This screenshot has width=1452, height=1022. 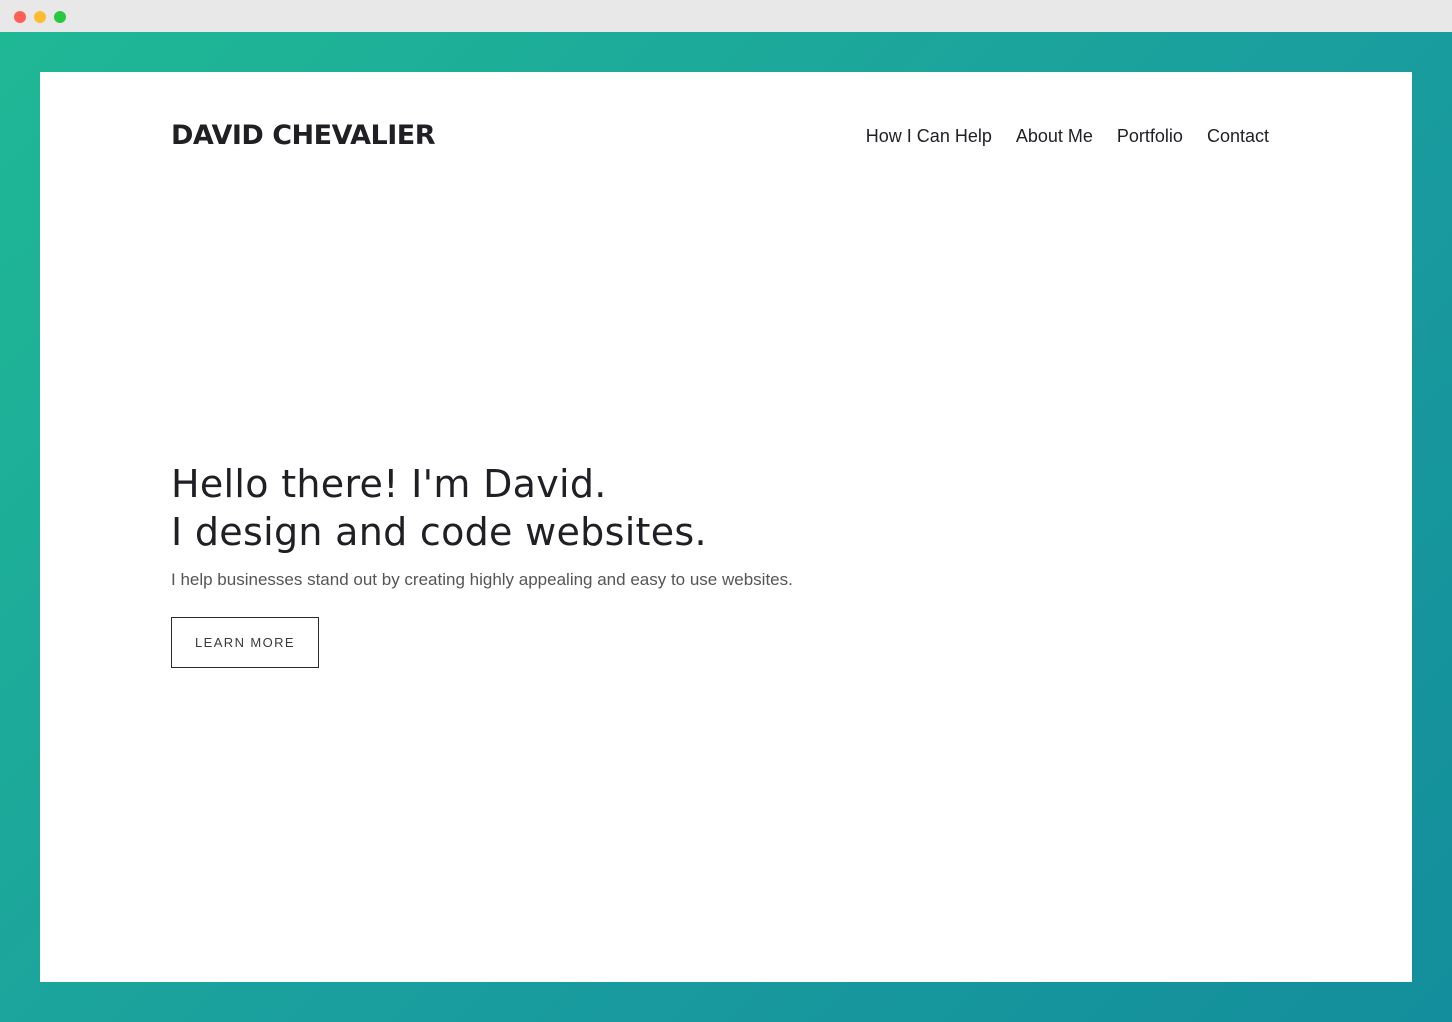 What do you see at coordinates (60, 17) in the screenshot?
I see `zoom-icon` at bounding box center [60, 17].